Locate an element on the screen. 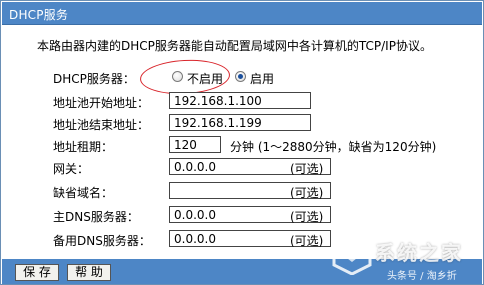 Image resolution: width=484 pixels, height=285 pixels. panel-title: DHCP服务 is located at coordinates (39, 15).